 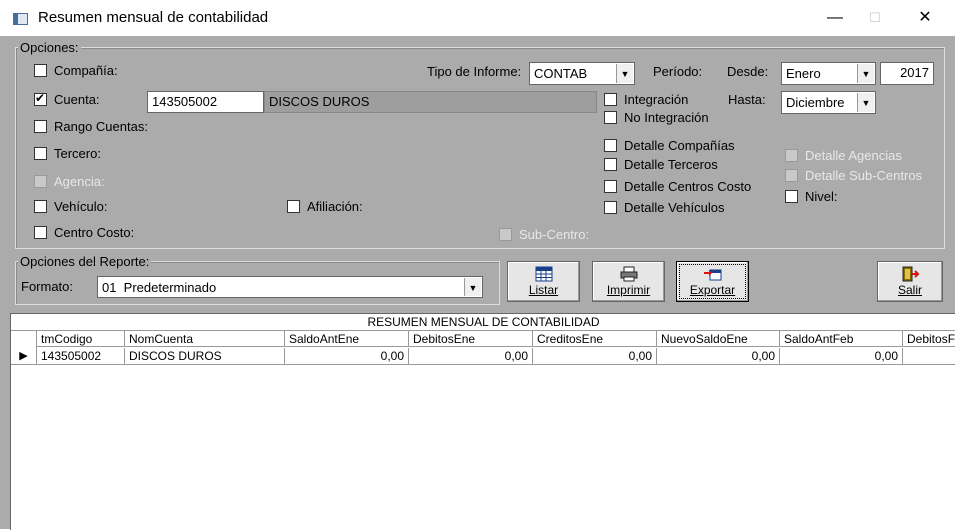 What do you see at coordinates (911, 274) in the screenshot?
I see `exit-door-icon` at bounding box center [911, 274].